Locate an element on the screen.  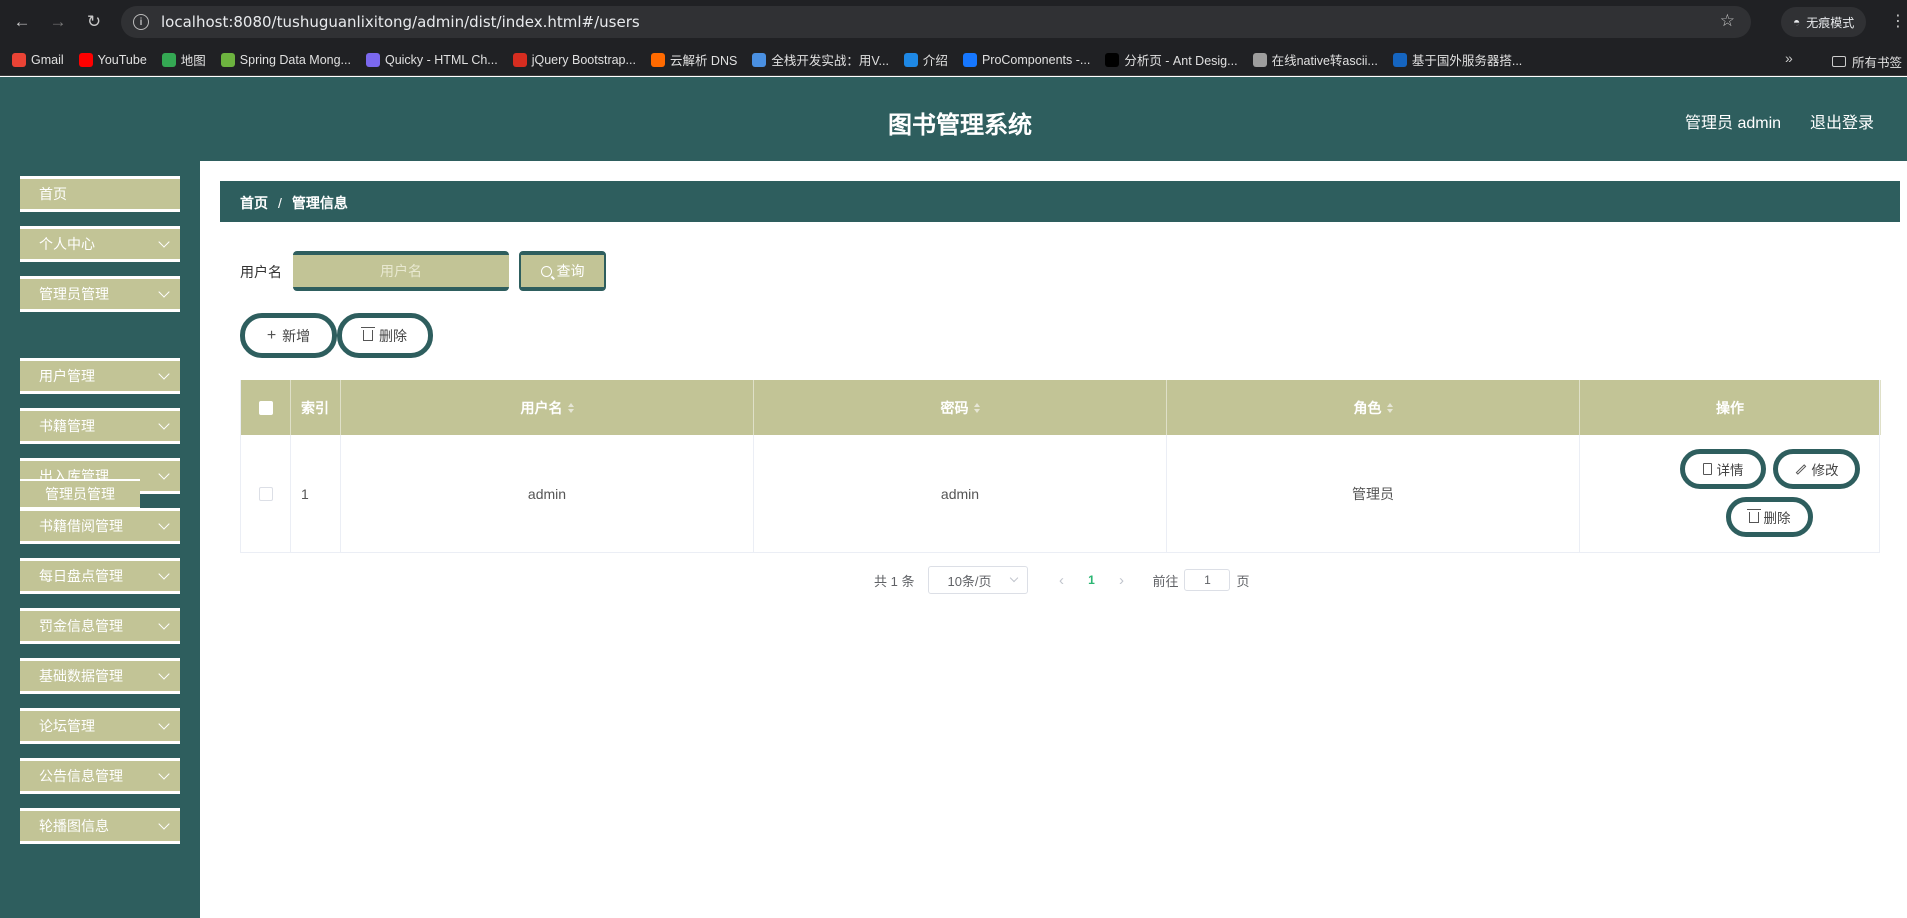
bookmark-label: YouTube is located at coordinates (122, 59).